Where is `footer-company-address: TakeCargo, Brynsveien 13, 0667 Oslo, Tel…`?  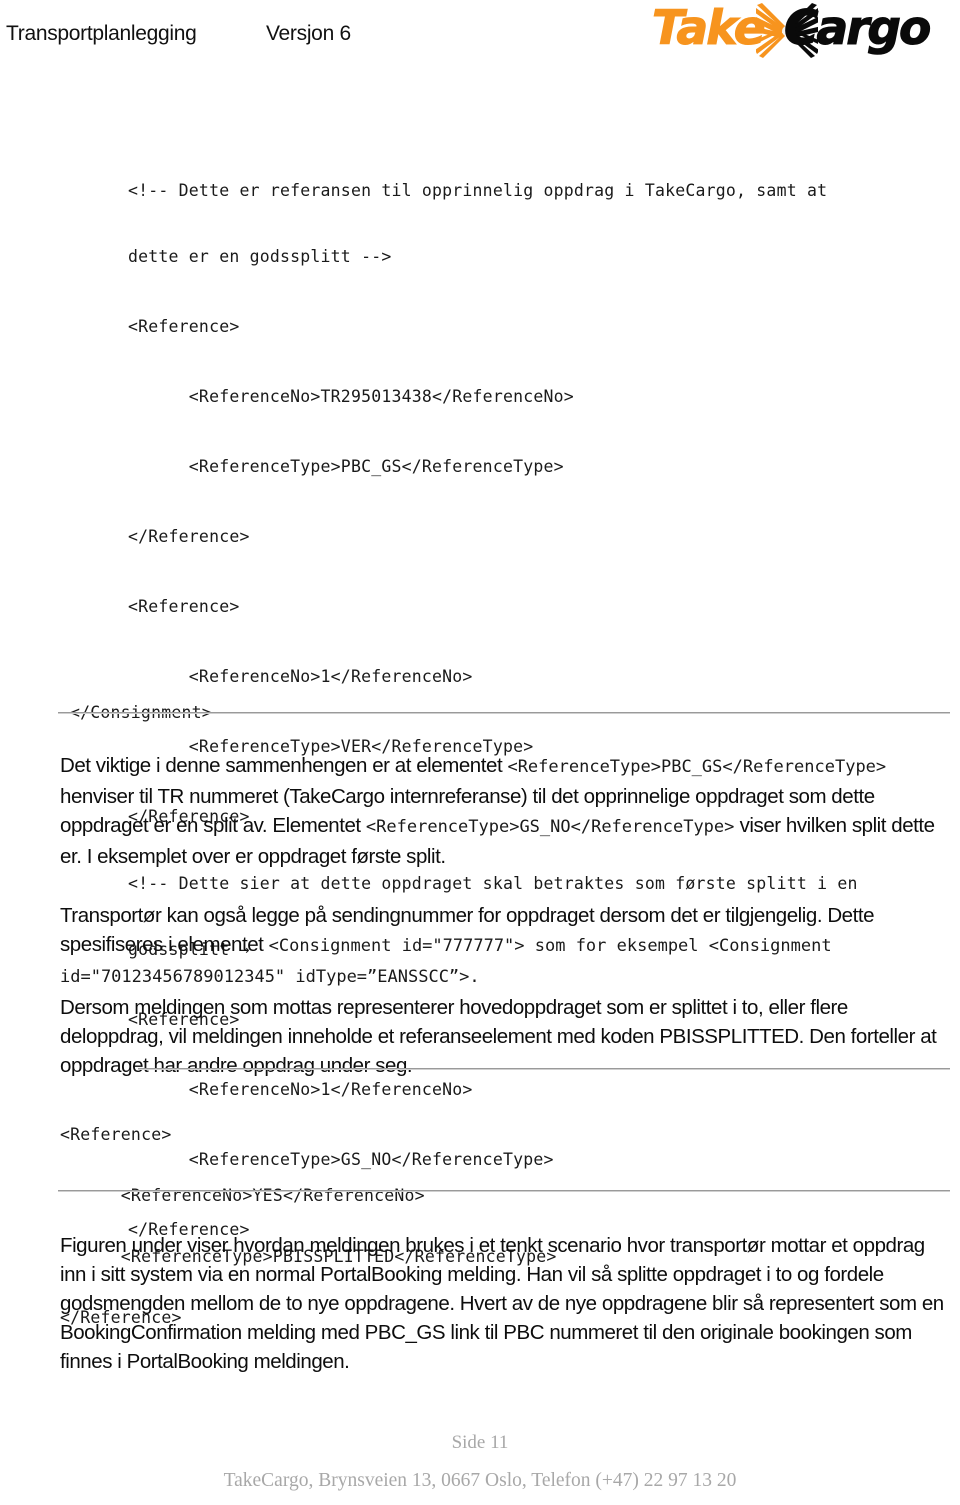 footer-company-address: TakeCargo, Brynsveien 13, 0667 Oslo, Tel… is located at coordinates (480, 1480).